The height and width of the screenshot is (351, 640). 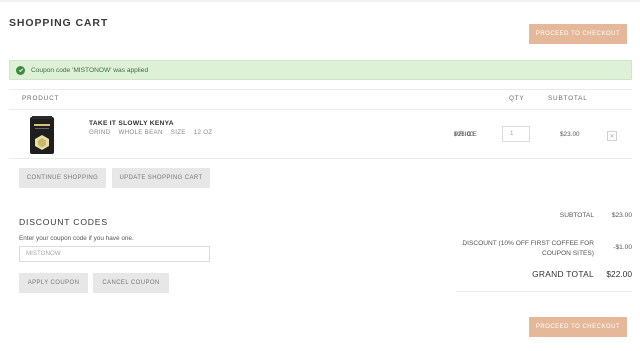 I want to click on header-qty: QTY, so click(x=517, y=98).